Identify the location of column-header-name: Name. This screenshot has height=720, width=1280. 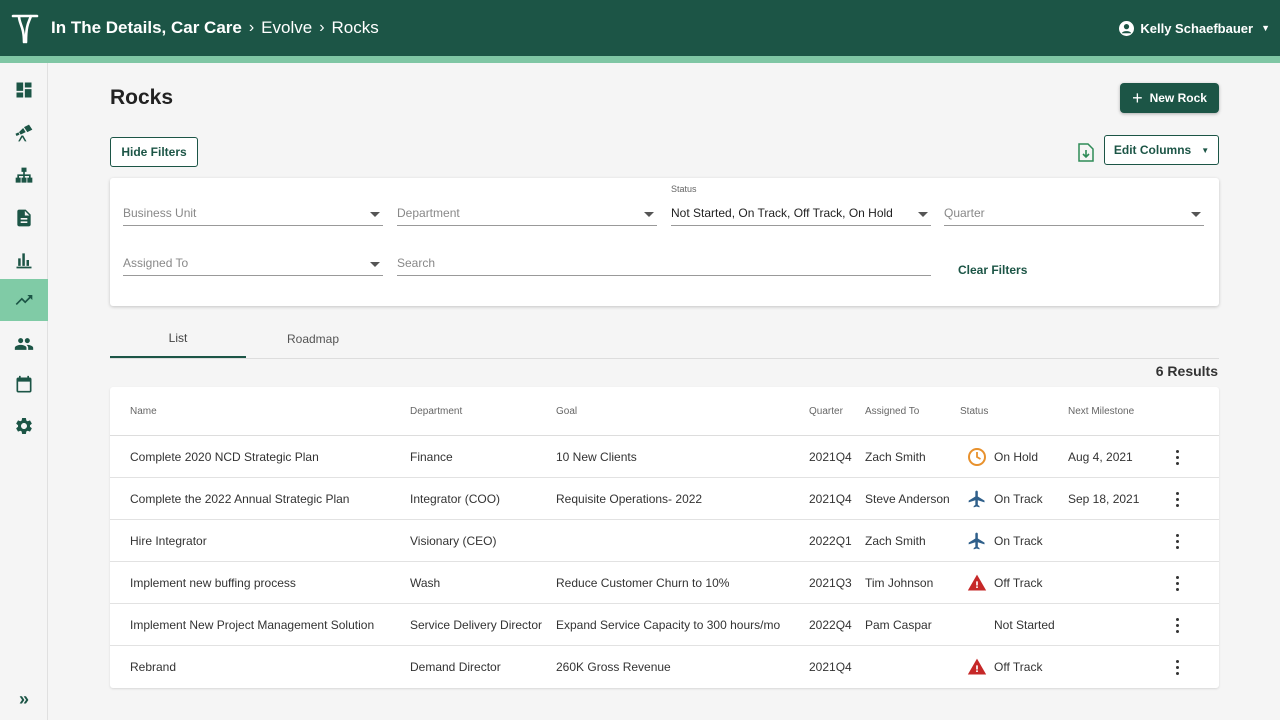
(143, 411).